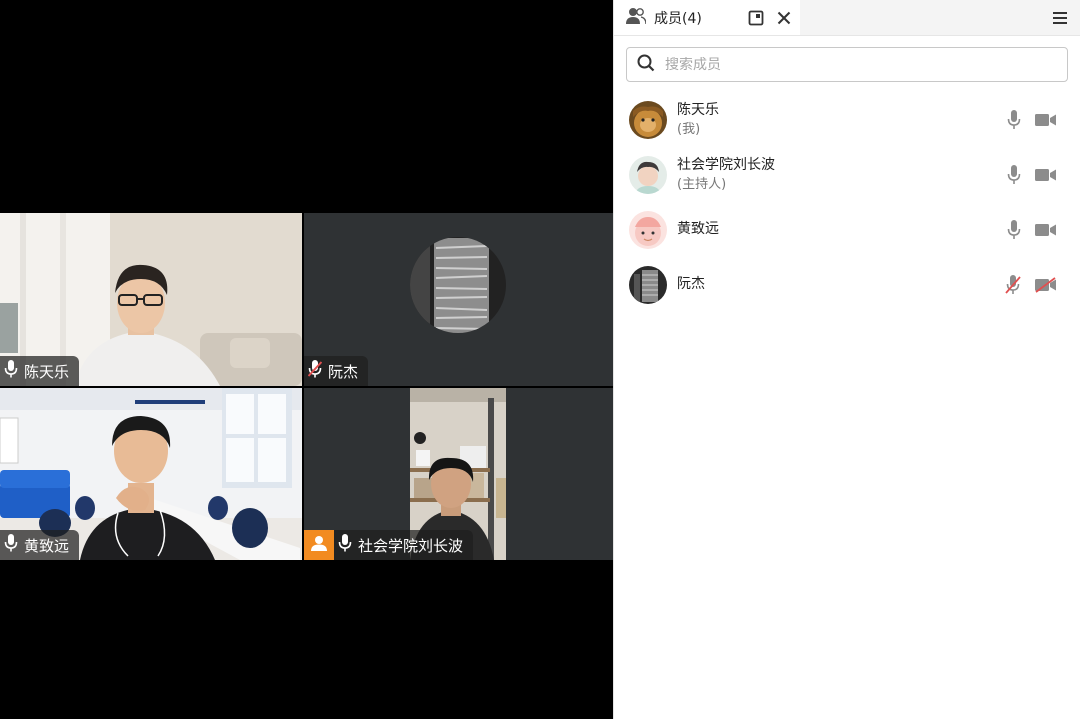 This screenshot has width=1080, height=719. What do you see at coordinates (151, 299) in the screenshot?
I see `video-tile-chen-tianle: 陈天乐` at bounding box center [151, 299].